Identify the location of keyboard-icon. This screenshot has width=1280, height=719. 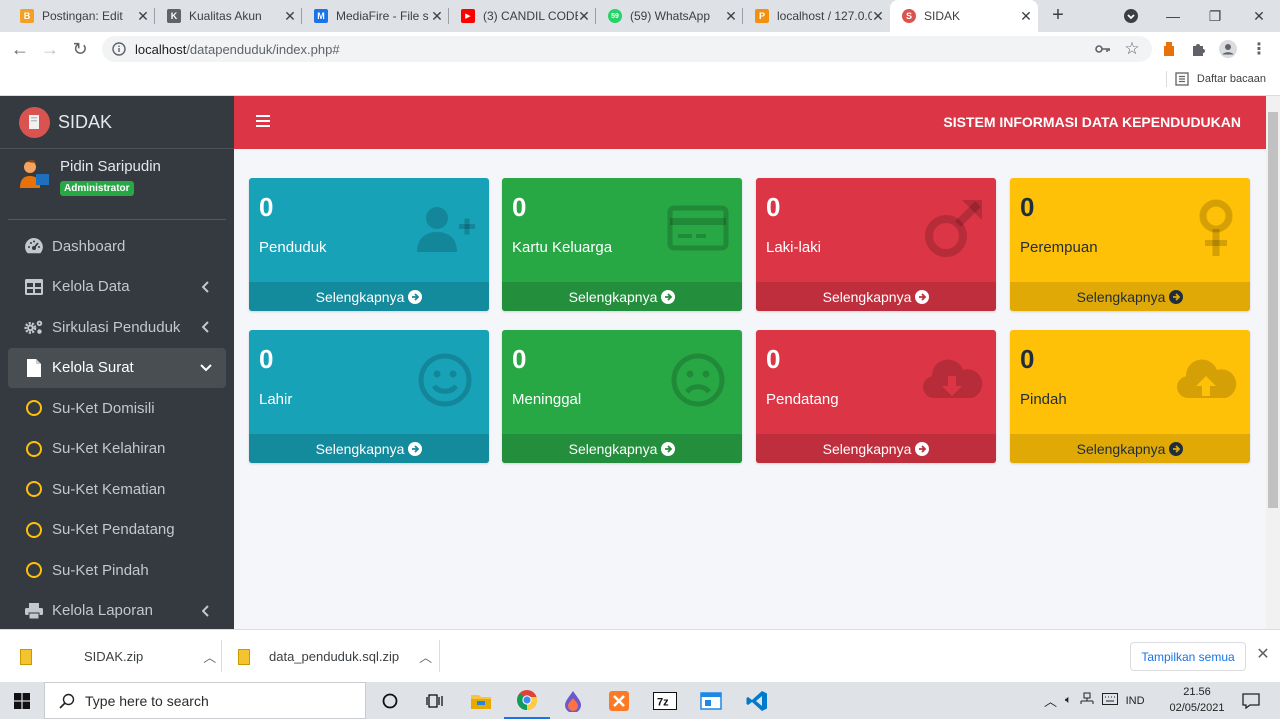
(1109, 700).